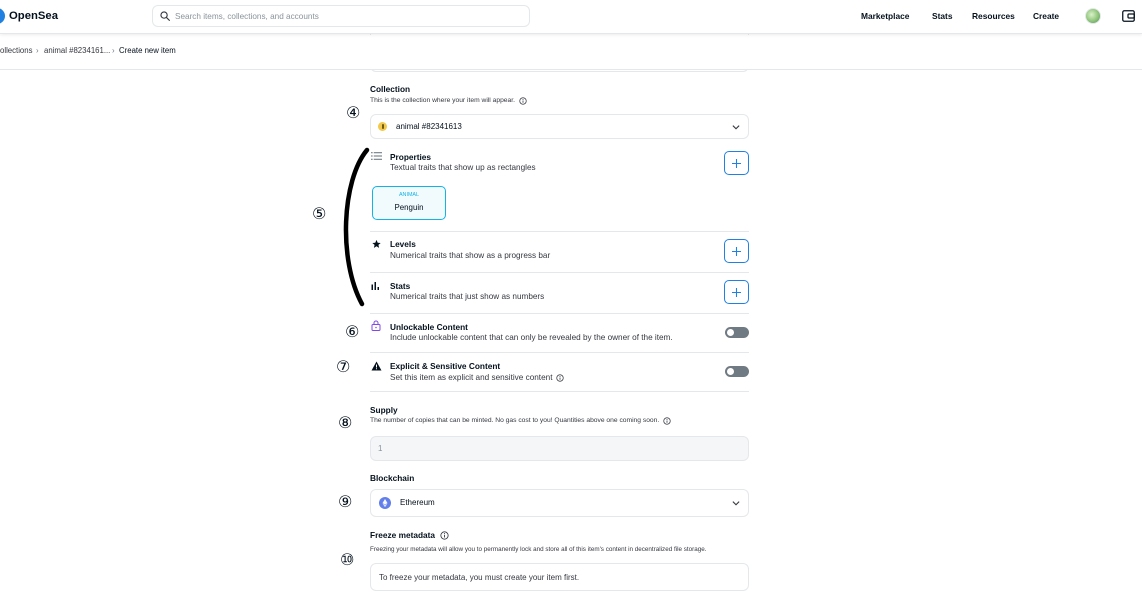 The image size is (1142, 600). I want to click on lock-icon, so click(376, 325).